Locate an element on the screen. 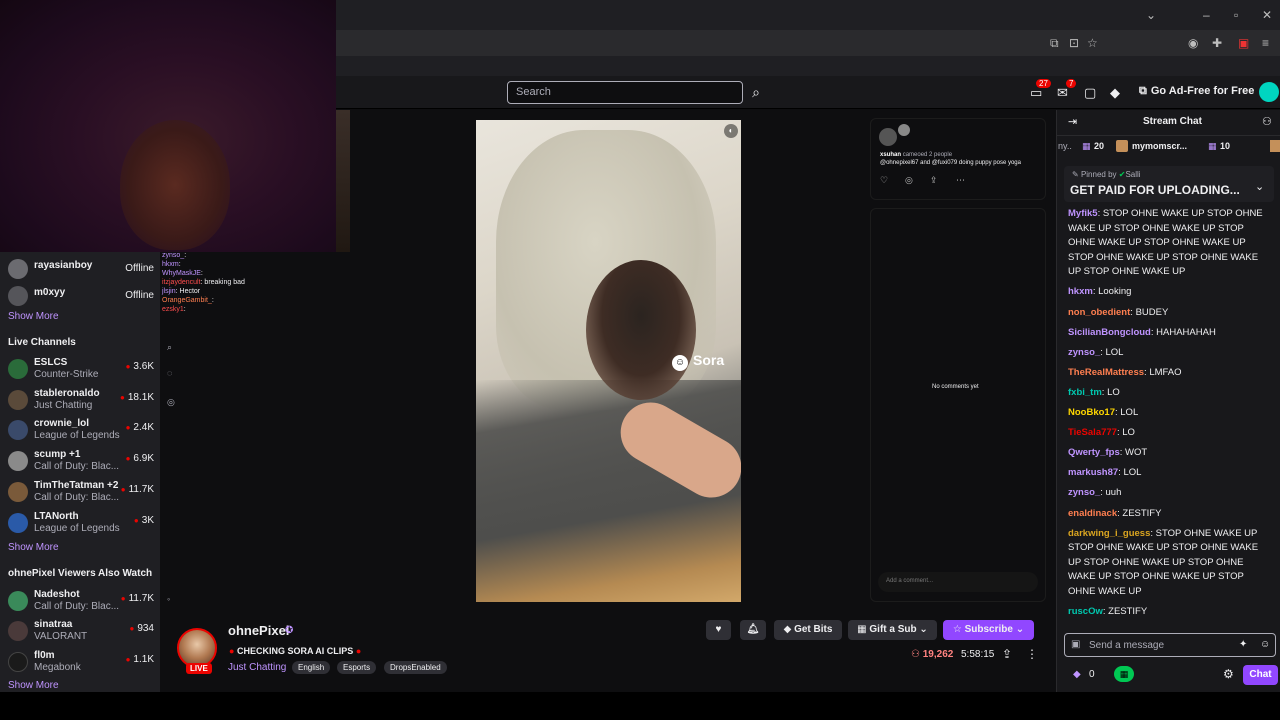 The width and height of the screenshot is (1280, 720). more-options-icon: ⋮ is located at coordinates (1032, 654).